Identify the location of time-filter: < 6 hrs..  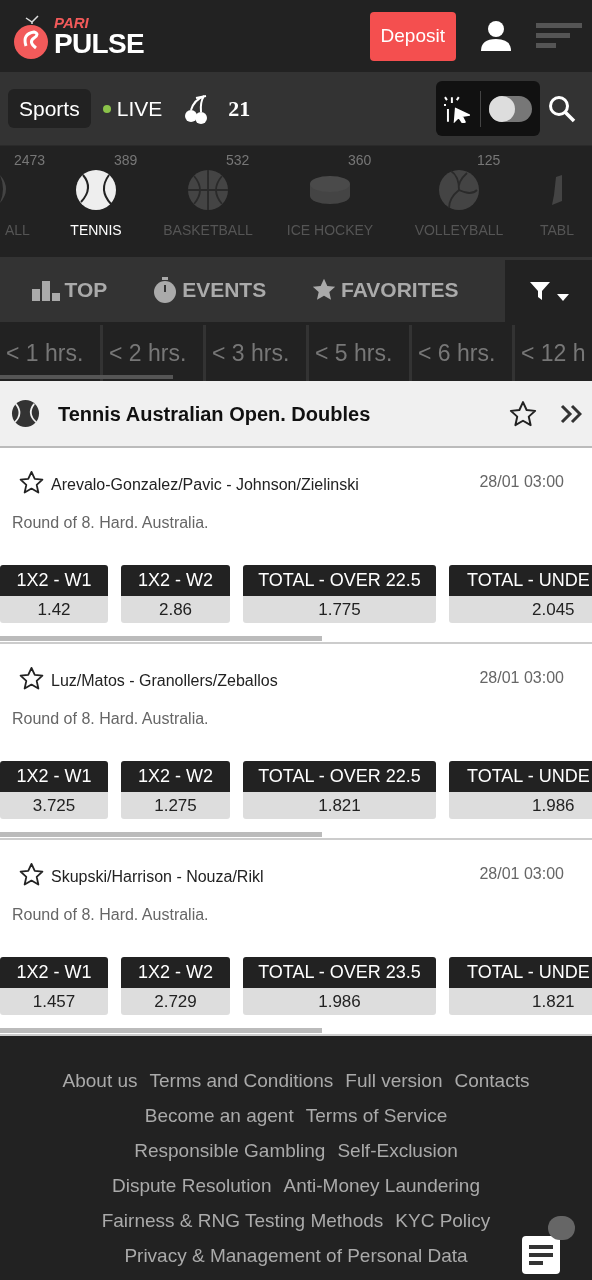
(462, 353).